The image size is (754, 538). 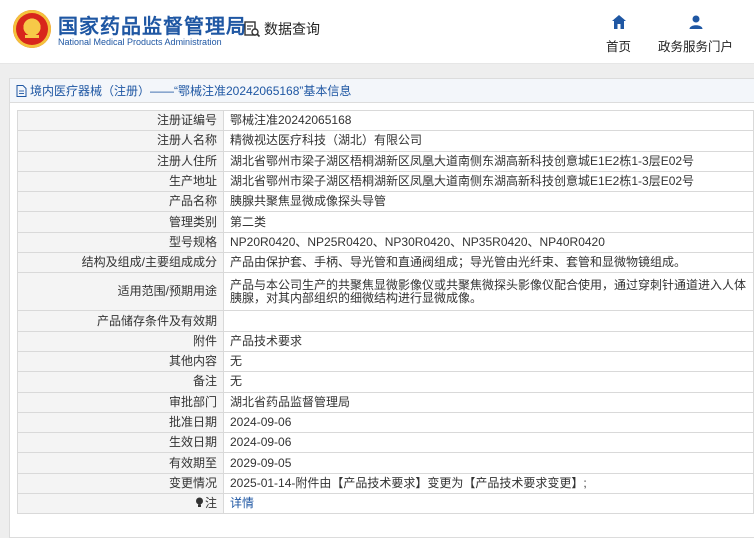 I want to click on national-emblem-logo, so click(x=32, y=29).